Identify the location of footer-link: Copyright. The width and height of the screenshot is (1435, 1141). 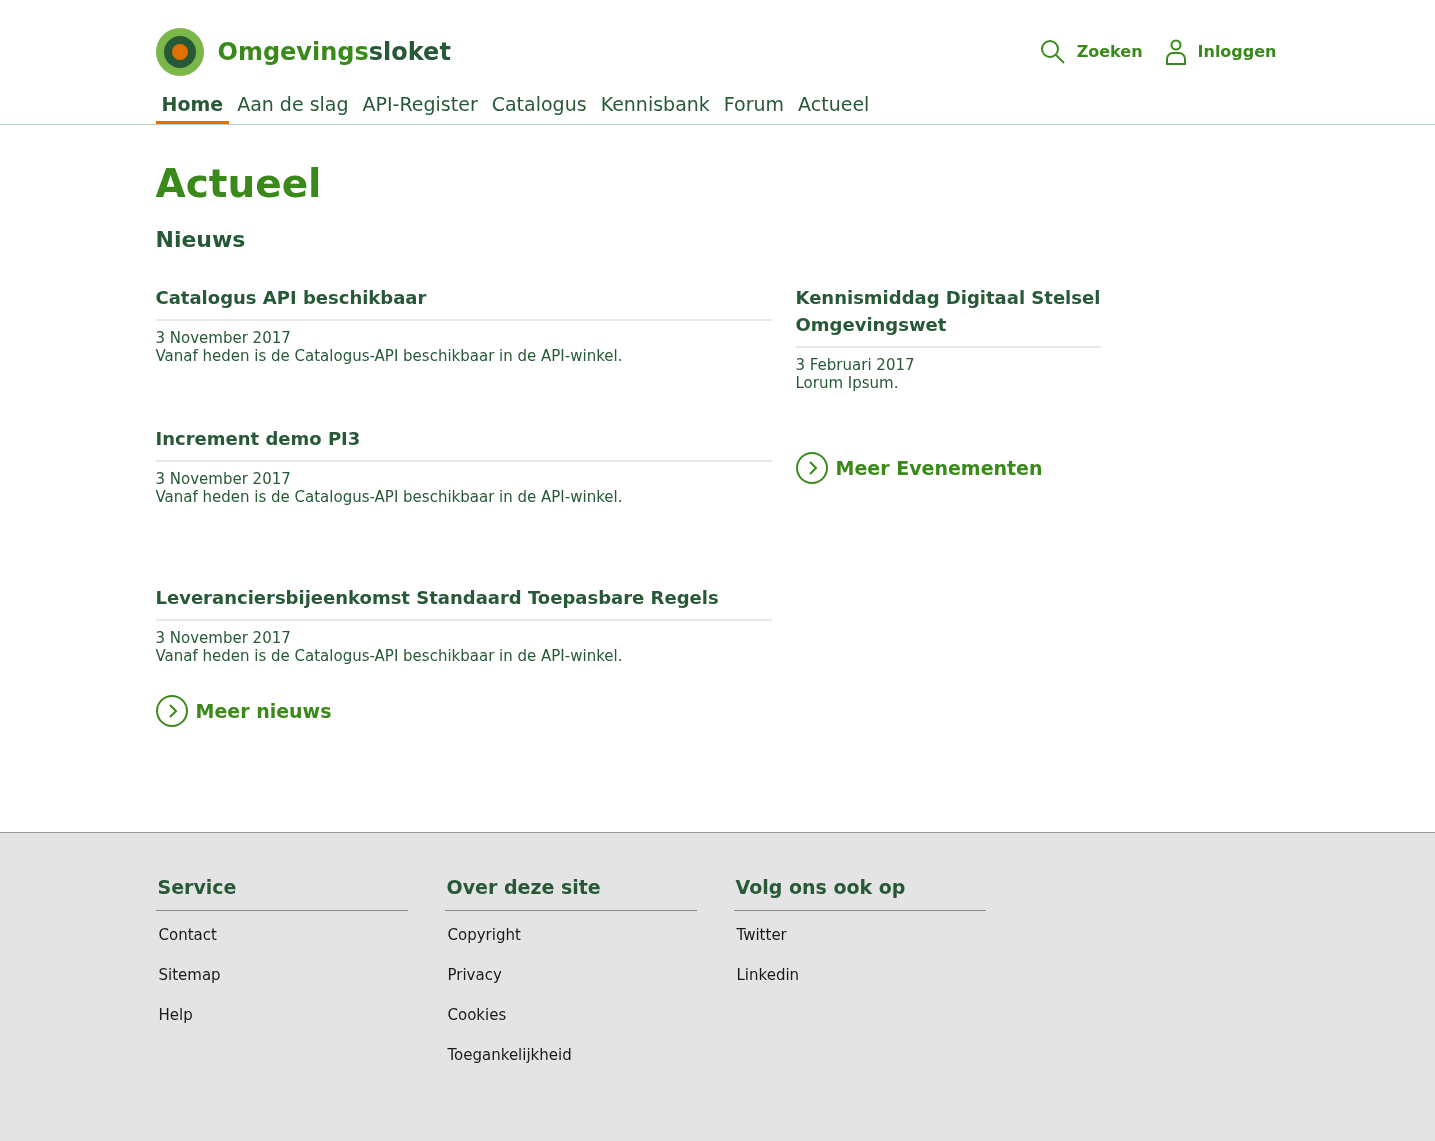
(570, 934).